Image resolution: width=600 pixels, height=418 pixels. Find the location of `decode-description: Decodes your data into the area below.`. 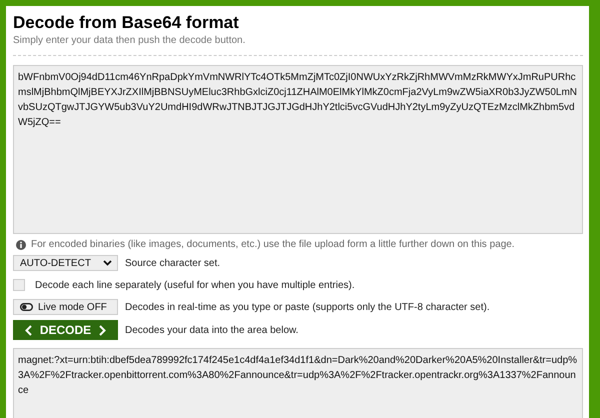

decode-description: Decodes your data into the area below. is located at coordinates (211, 330).